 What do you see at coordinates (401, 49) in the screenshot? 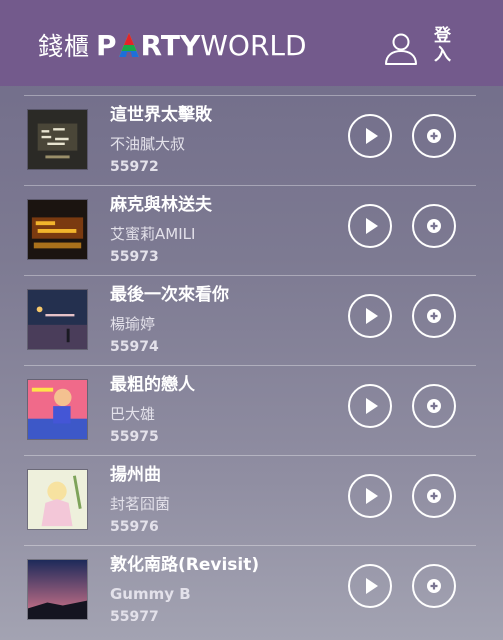
I see `user-icon` at bounding box center [401, 49].